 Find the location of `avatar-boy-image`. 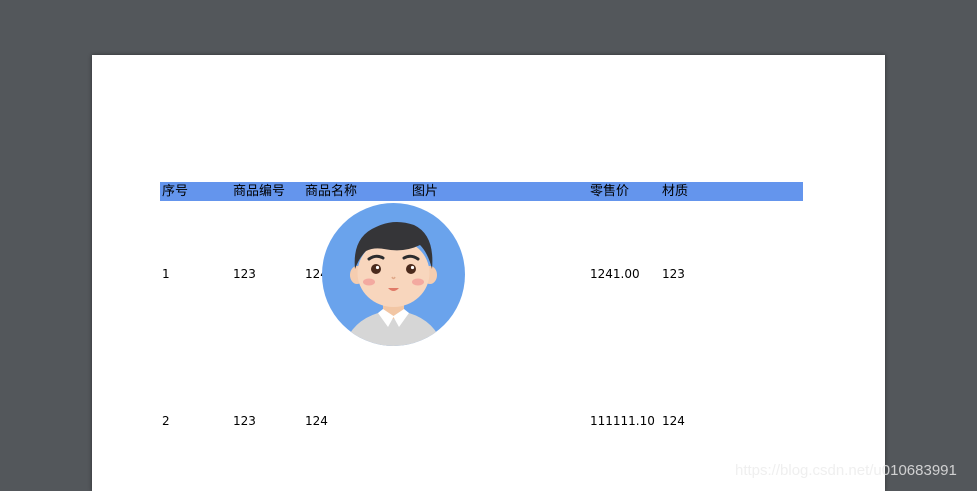

avatar-boy-image is located at coordinates (393, 274).